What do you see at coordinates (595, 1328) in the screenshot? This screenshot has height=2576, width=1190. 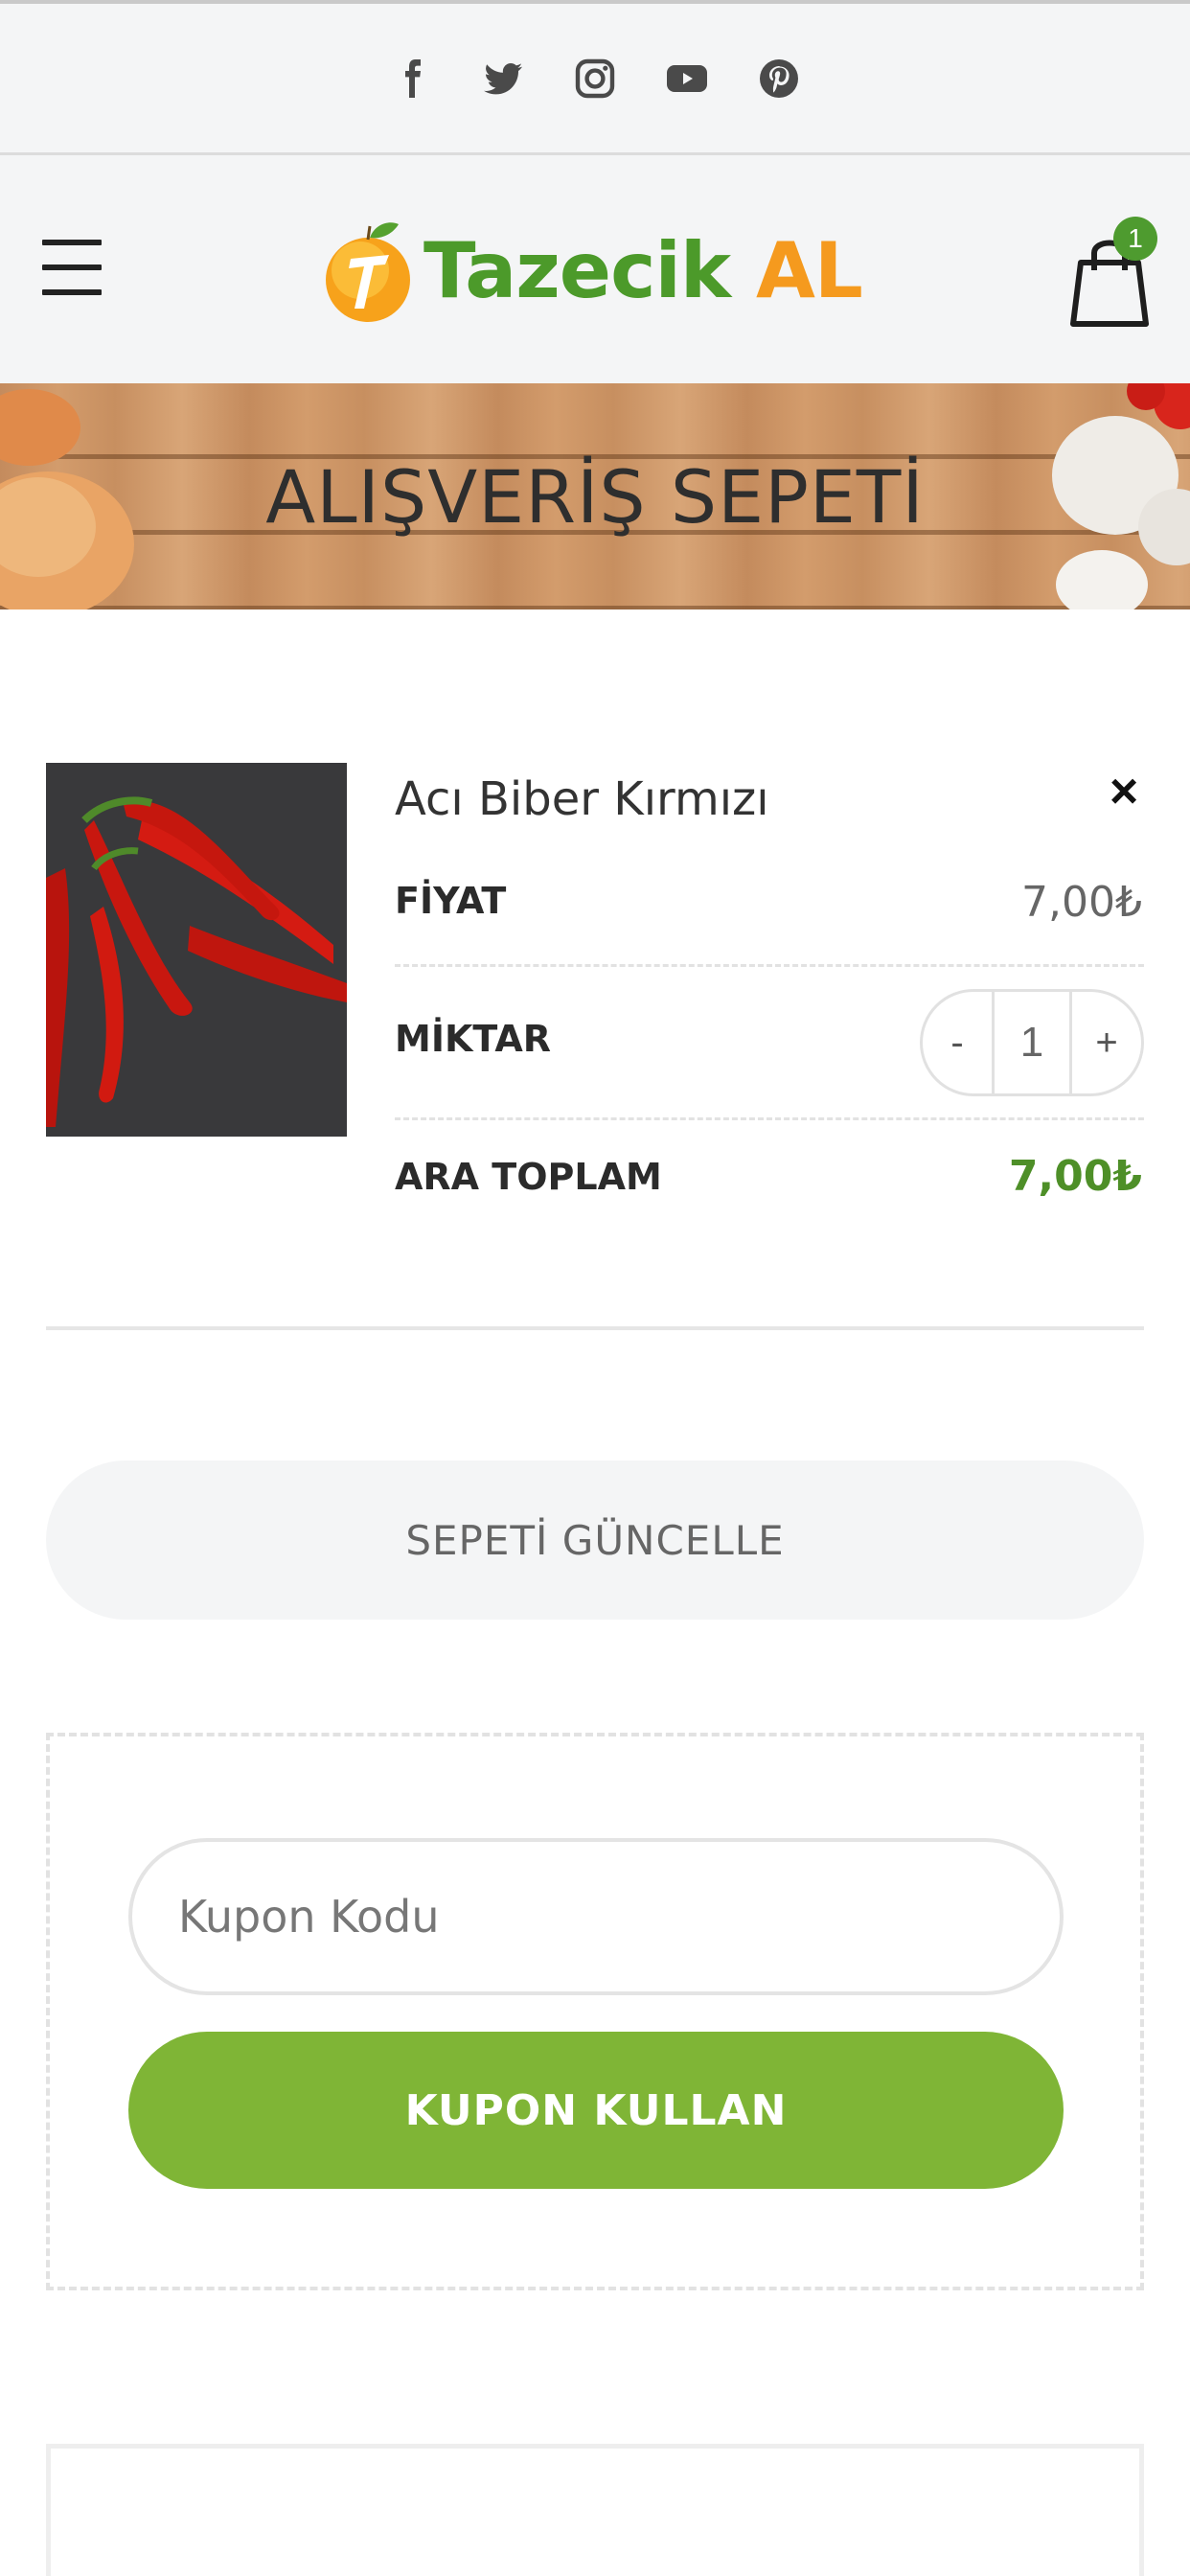 I see `section-divider` at bounding box center [595, 1328].